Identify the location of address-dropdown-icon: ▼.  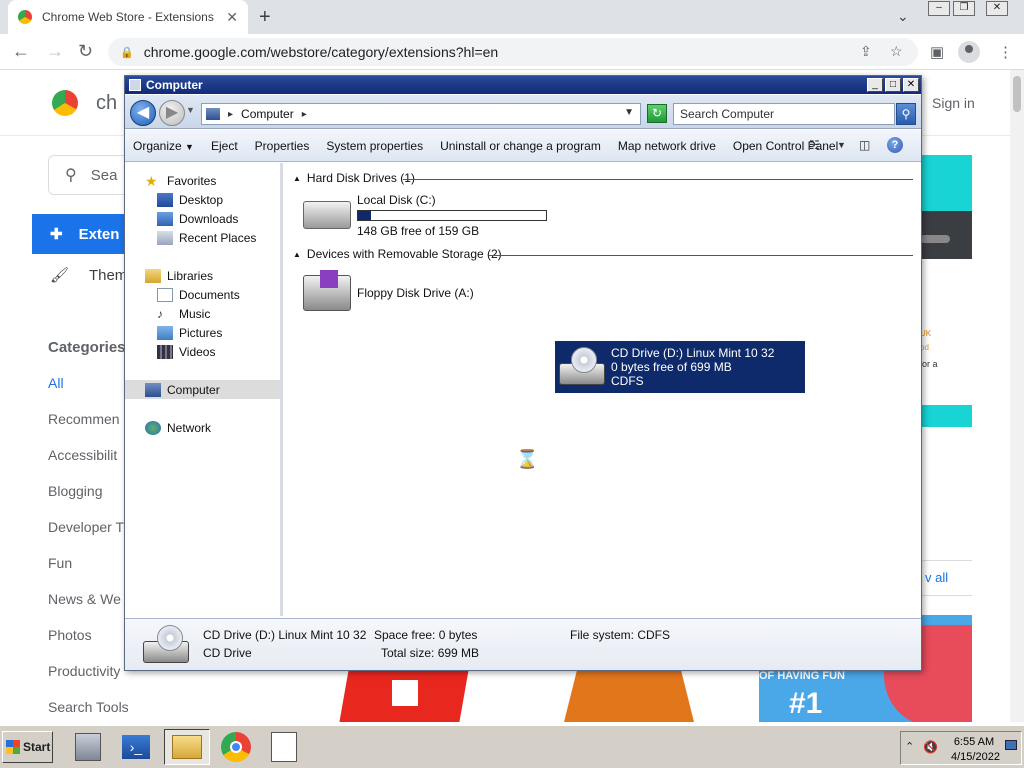
(629, 112).